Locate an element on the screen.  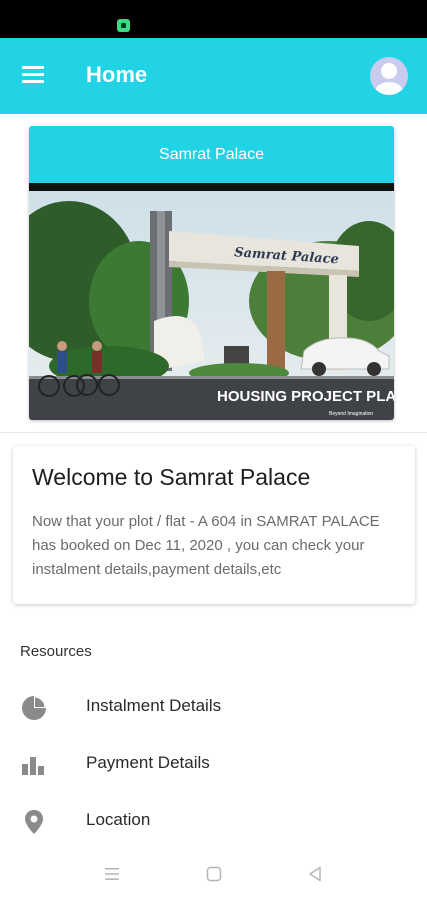
resources-heading: Resources is located at coordinates (56, 651).